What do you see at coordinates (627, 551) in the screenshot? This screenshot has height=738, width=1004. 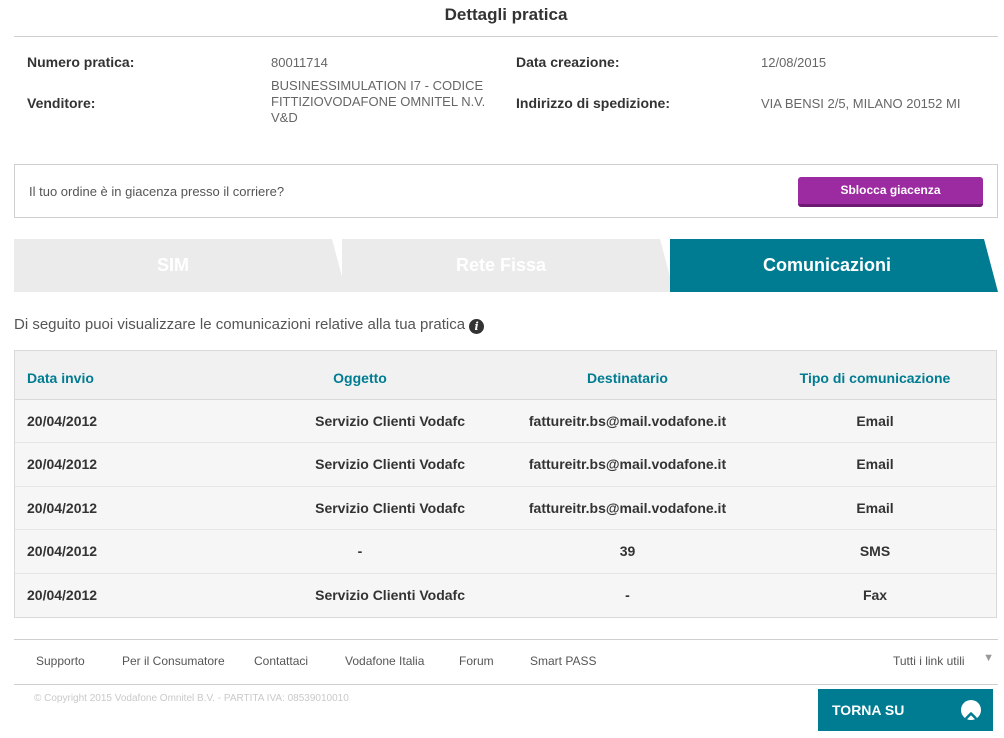 I see `cell-destinatario: 39` at bounding box center [627, 551].